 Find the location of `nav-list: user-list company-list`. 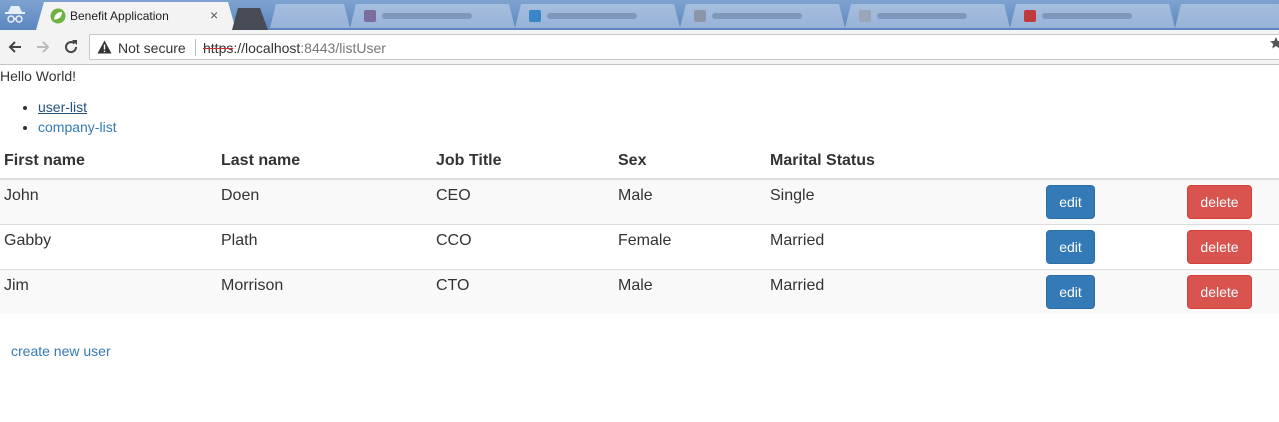

nav-list: user-list company-list is located at coordinates (77, 117).